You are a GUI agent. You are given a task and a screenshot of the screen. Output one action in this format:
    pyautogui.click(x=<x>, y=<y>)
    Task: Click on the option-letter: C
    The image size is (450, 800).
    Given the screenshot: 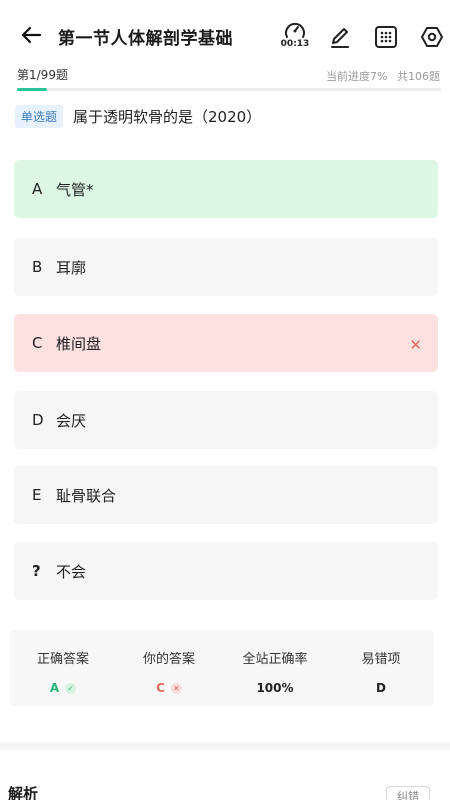 What is the action you would take?
    pyautogui.click(x=37, y=343)
    